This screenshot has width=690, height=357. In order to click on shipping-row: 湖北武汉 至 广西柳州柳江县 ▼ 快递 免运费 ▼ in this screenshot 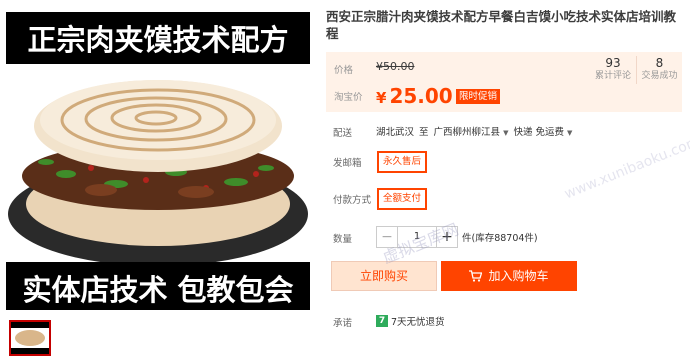, I will do `click(474, 131)`.